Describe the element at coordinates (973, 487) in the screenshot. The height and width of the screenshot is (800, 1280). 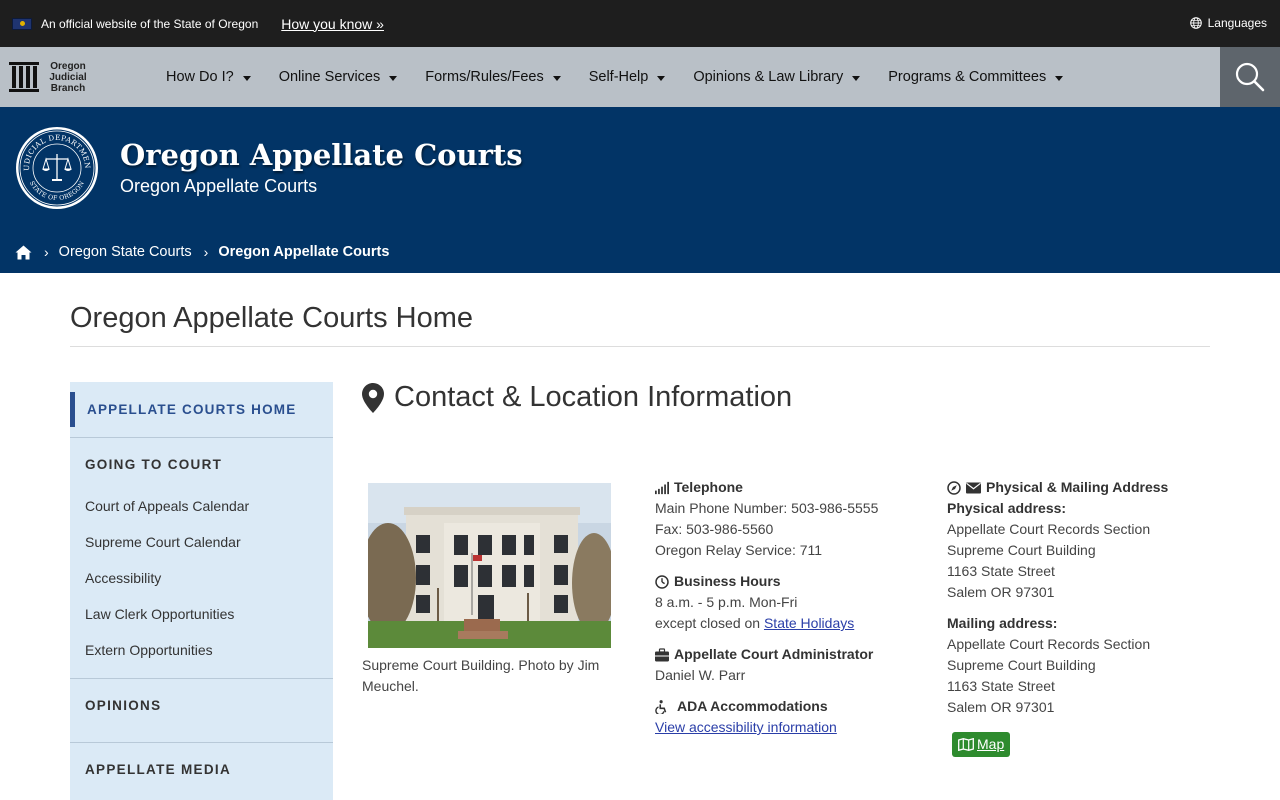
I see `envelope-icon` at that location.